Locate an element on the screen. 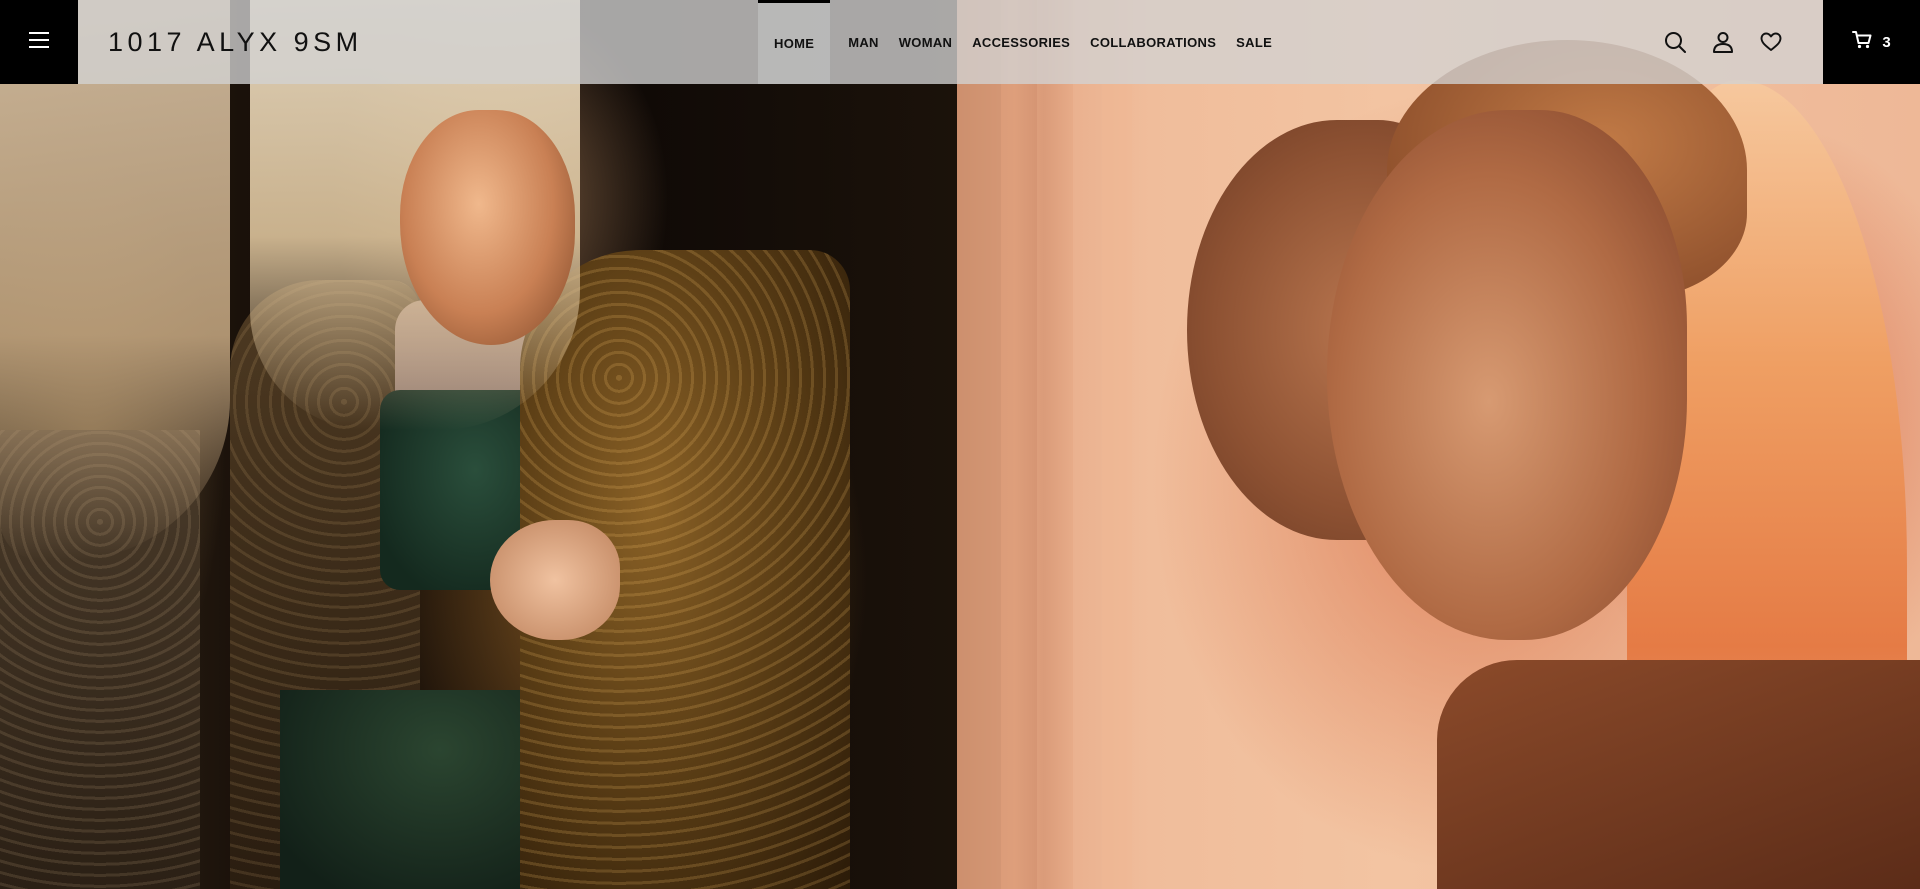 The image size is (1920, 889). nav-item-accessories: ACCESSORIES is located at coordinates (1021, 42).